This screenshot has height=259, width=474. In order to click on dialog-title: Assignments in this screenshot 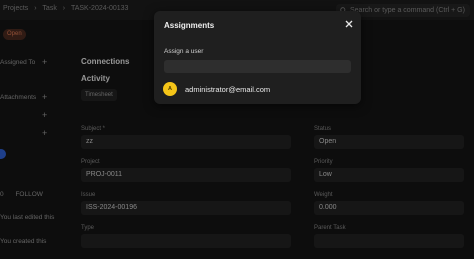, I will do `click(189, 25)`.